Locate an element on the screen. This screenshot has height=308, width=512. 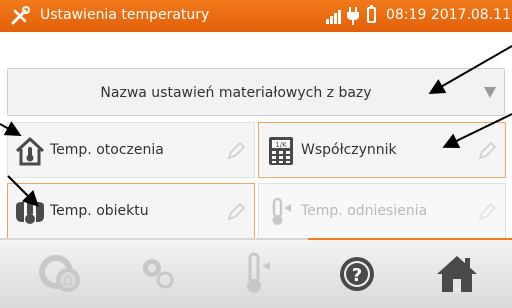
reset-icon: Ω is located at coordinates (60, 274).